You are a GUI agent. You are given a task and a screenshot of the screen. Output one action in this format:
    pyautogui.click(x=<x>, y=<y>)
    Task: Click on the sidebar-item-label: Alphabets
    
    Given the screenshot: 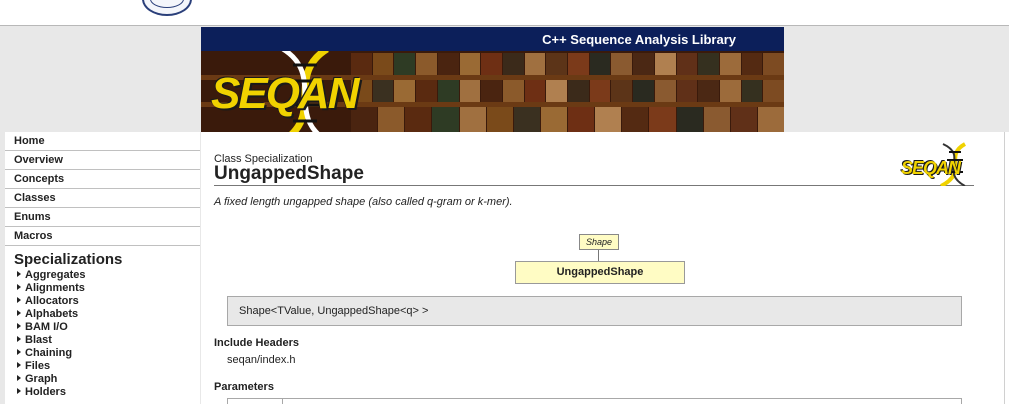 What is the action you would take?
    pyautogui.click(x=52, y=314)
    